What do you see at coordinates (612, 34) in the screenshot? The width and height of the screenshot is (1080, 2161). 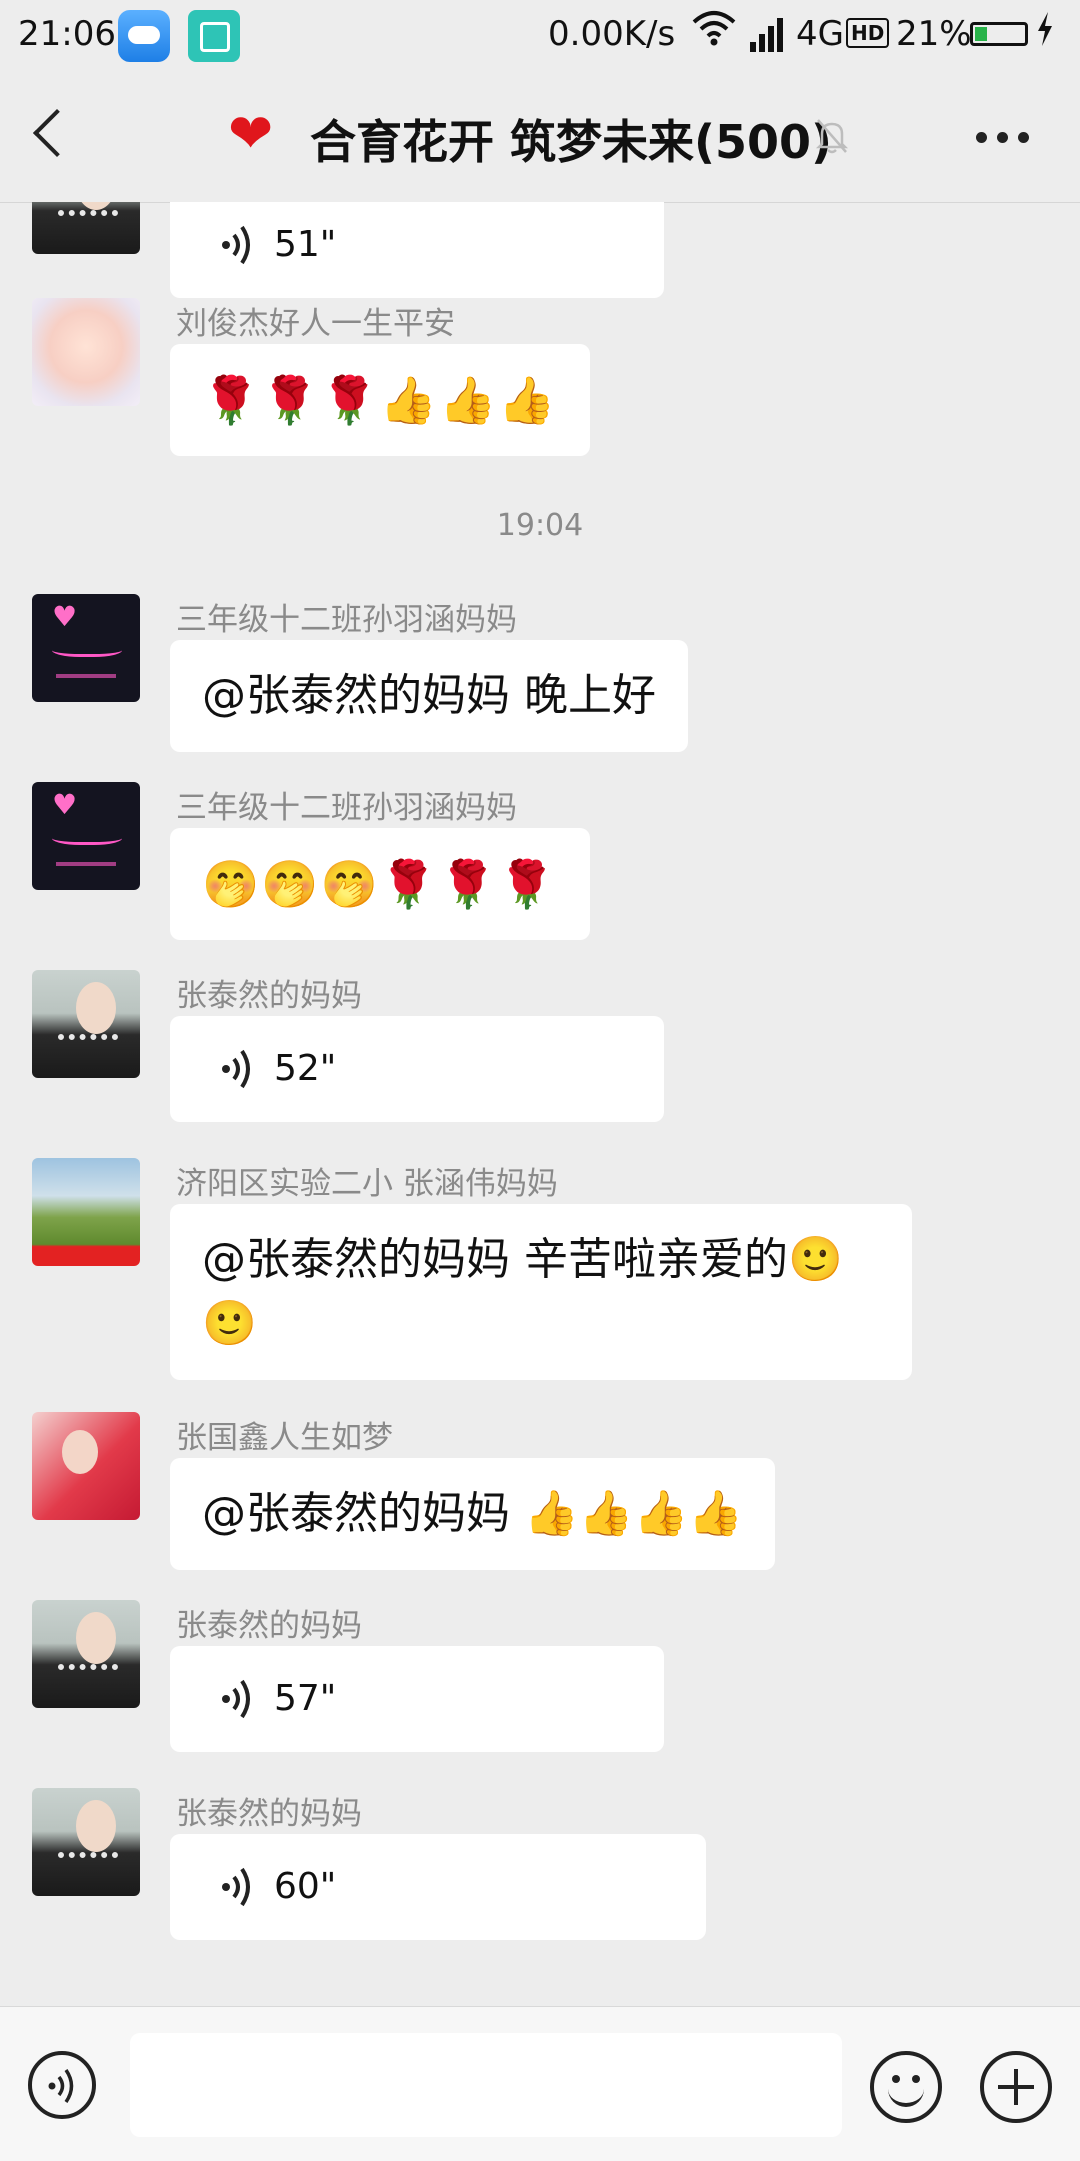 I see `network-speed: 0.00K/s` at bounding box center [612, 34].